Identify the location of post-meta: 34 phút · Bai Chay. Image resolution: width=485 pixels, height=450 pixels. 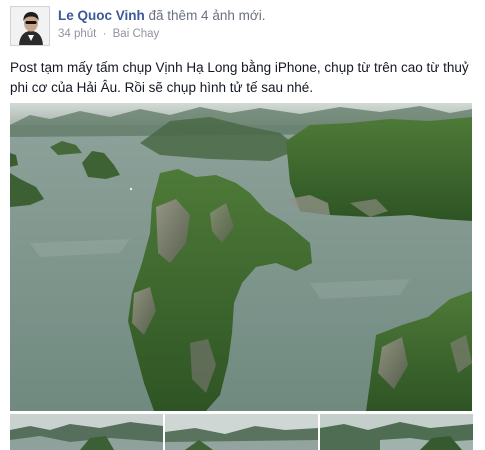
(108, 34).